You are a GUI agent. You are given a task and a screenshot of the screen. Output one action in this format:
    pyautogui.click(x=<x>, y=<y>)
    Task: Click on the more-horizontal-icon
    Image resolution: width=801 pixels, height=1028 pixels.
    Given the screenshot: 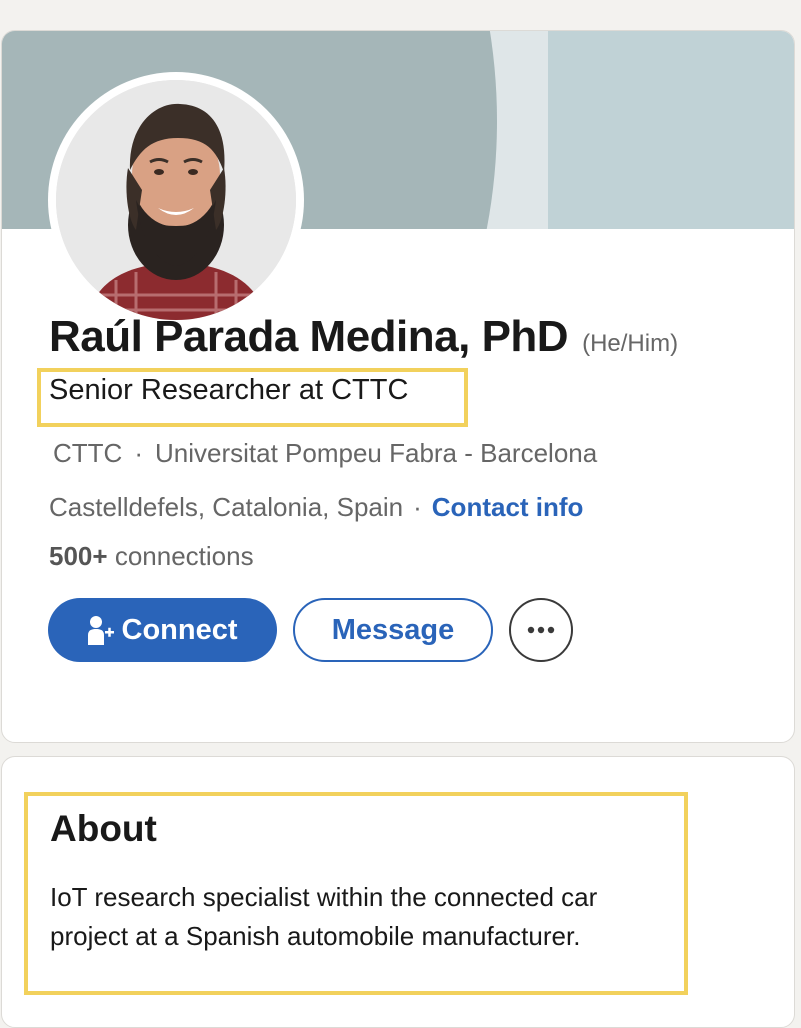 What is the action you would take?
    pyautogui.click(x=541, y=630)
    